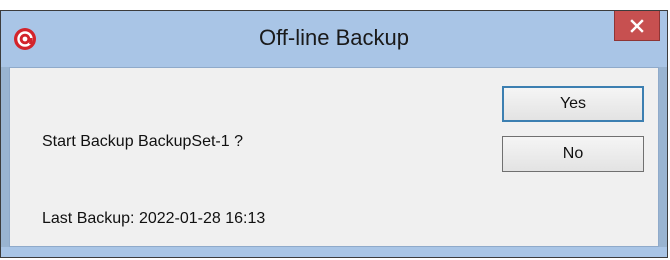 The height and width of the screenshot is (260, 670). What do you see at coordinates (334, 252) in the screenshot?
I see `window-bottom-border` at bounding box center [334, 252].